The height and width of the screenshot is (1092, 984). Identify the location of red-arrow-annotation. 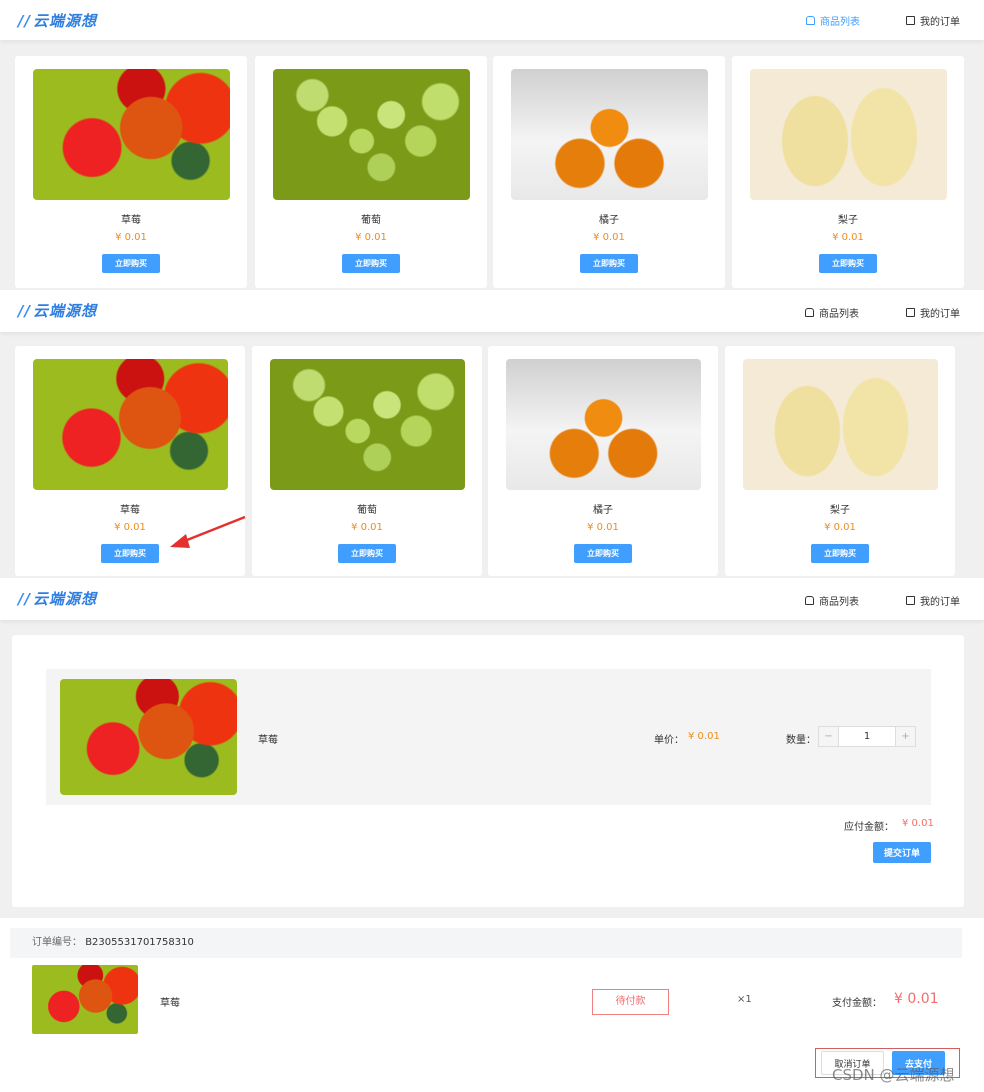
(208, 531).